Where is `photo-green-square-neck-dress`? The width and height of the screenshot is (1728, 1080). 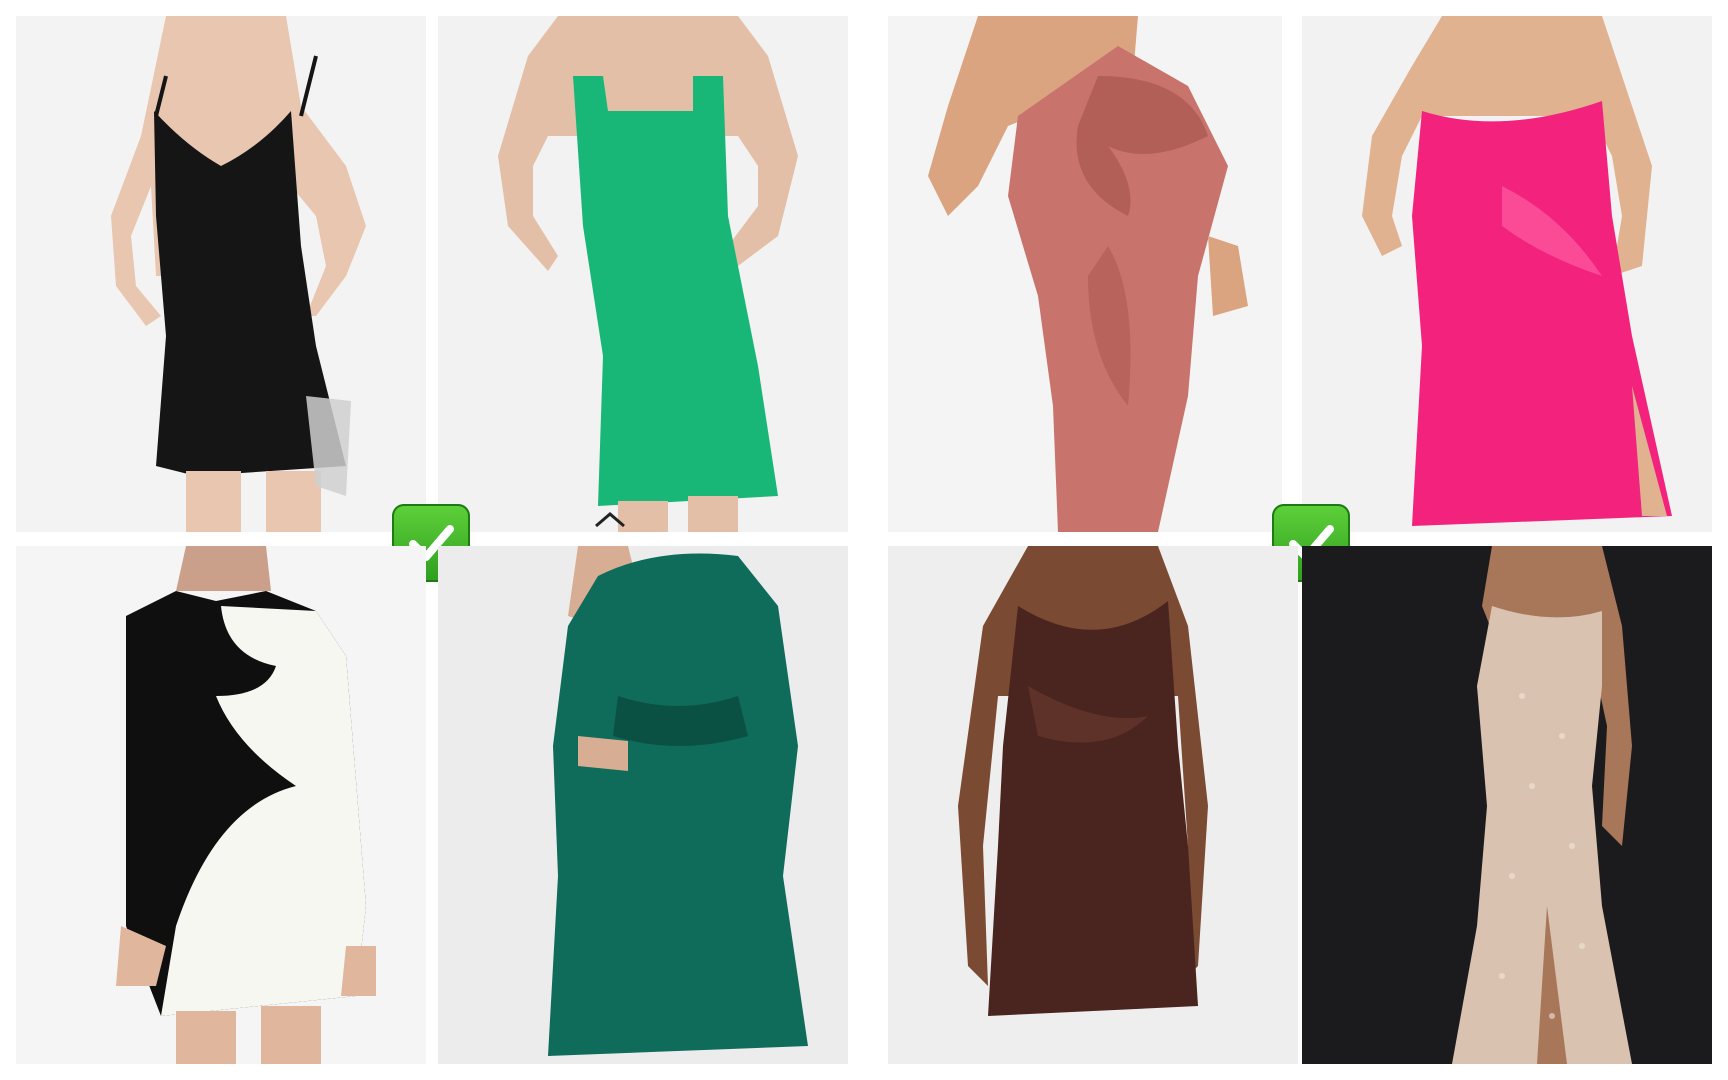
photo-green-square-neck-dress is located at coordinates (643, 274).